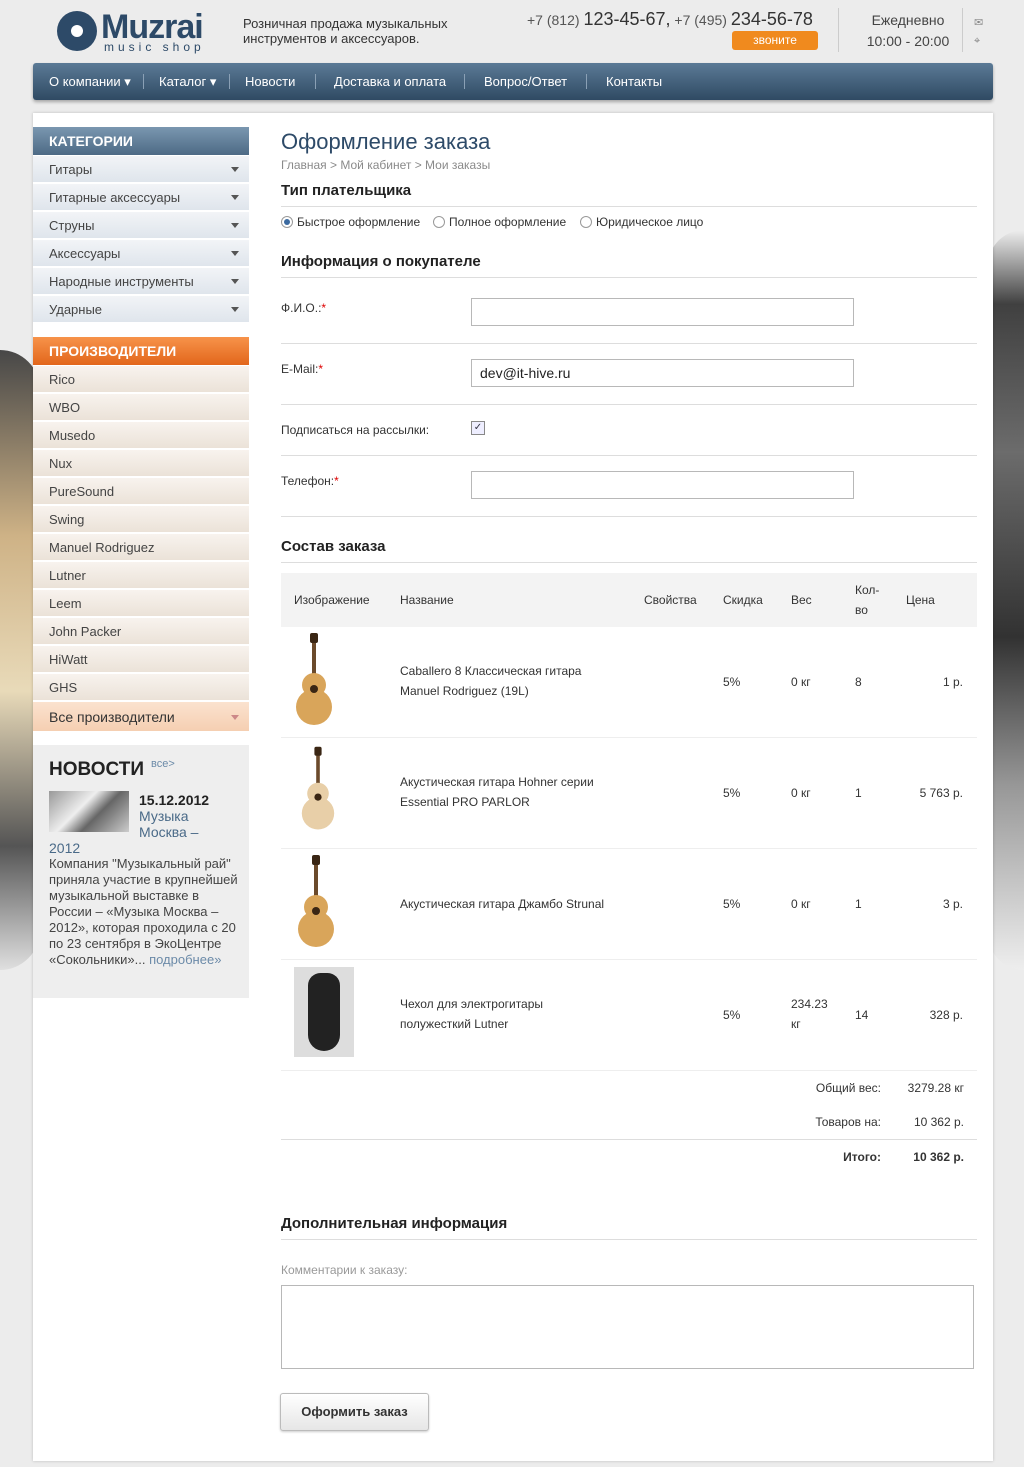 Image resolution: width=1024 pixels, height=1467 pixels. What do you see at coordinates (662, 373) in the screenshot?
I see `email-field` at bounding box center [662, 373].